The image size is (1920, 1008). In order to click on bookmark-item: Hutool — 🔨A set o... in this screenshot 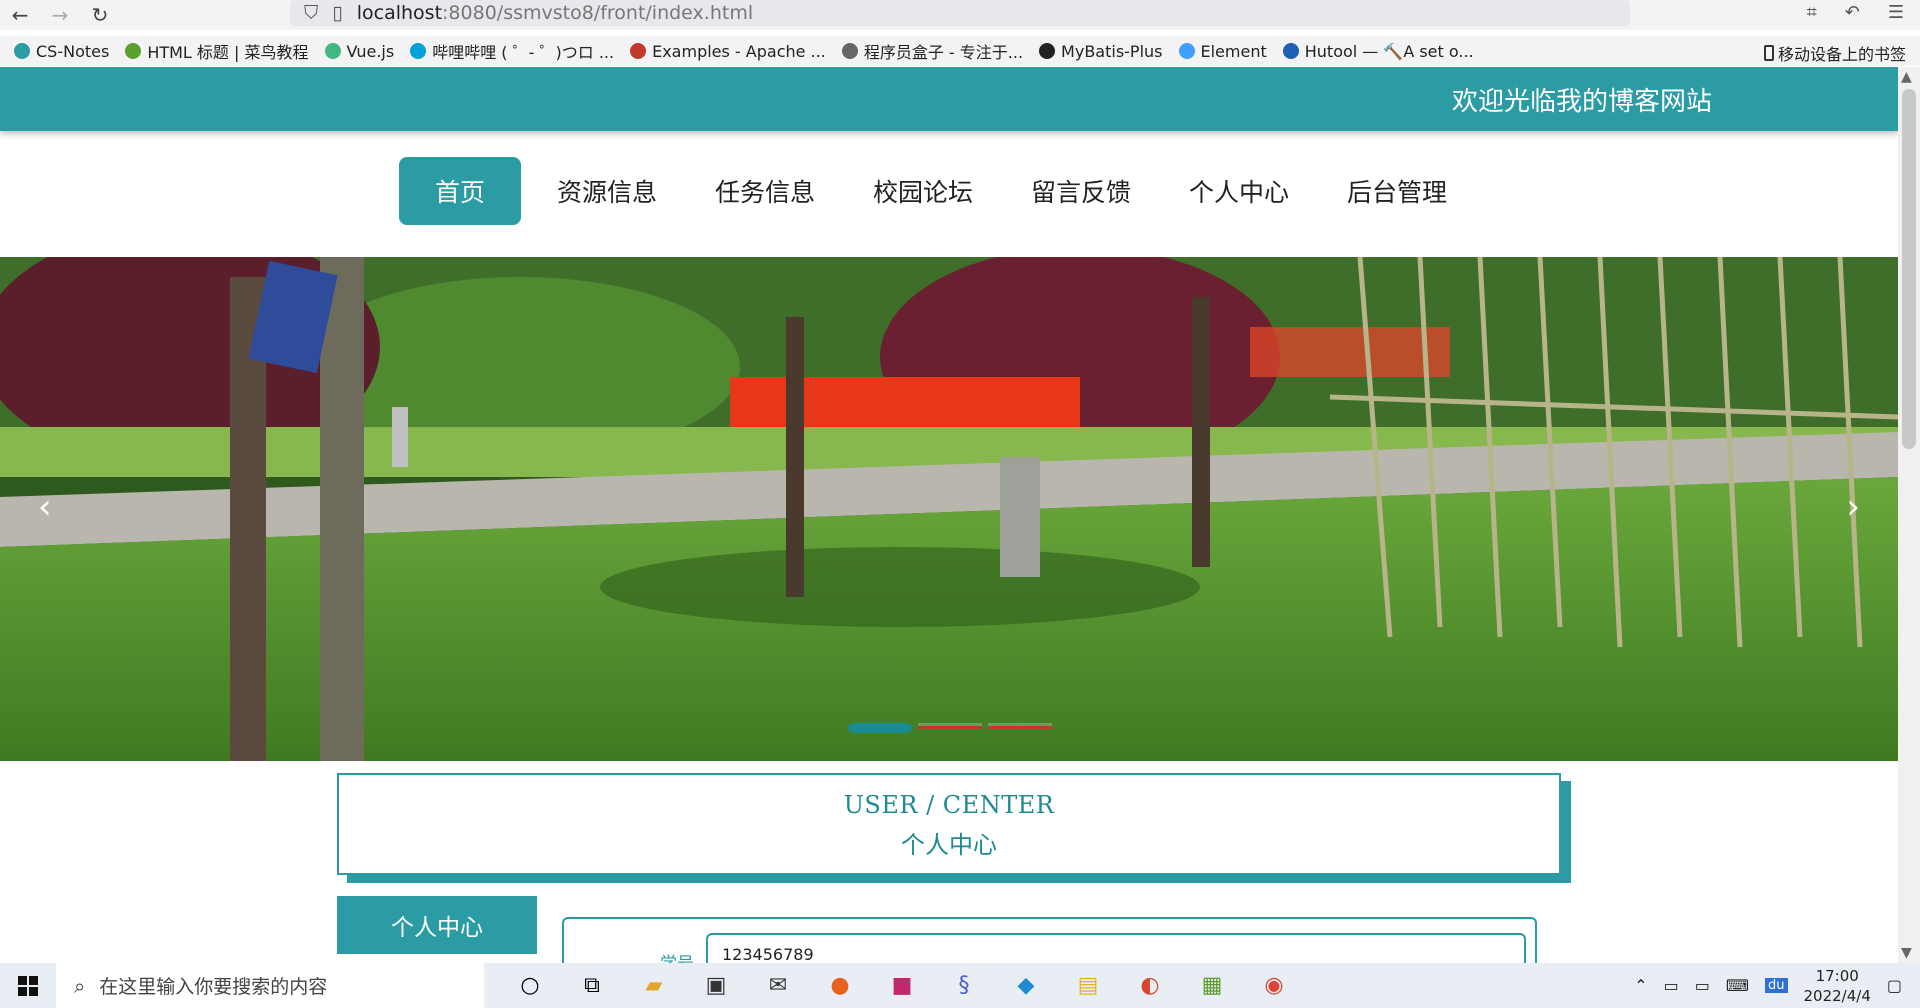, I will do `click(1378, 51)`.